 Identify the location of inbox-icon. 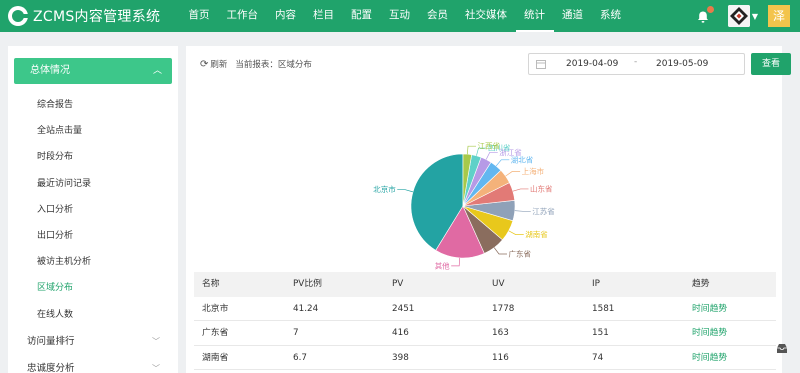
(782, 348).